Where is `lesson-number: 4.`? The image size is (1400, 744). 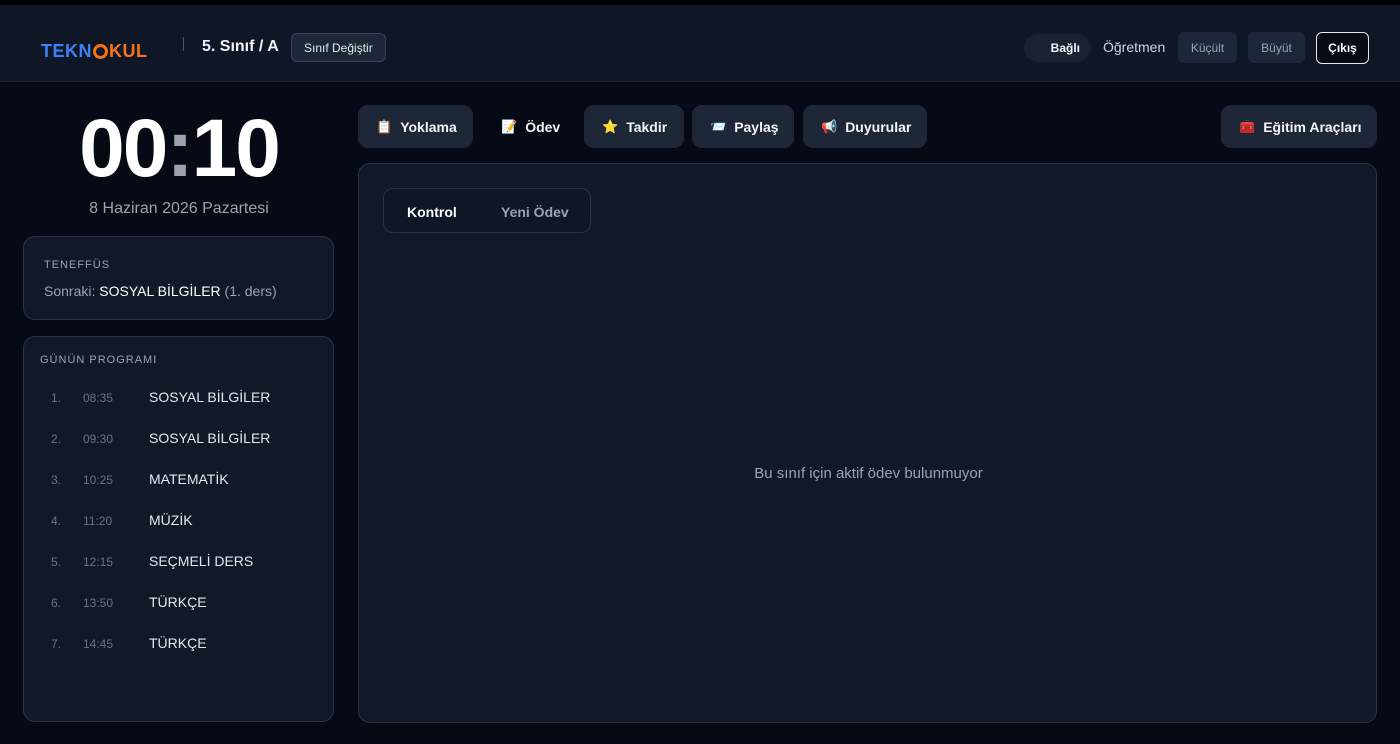
lesson-number: 4. is located at coordinates (56, 521).